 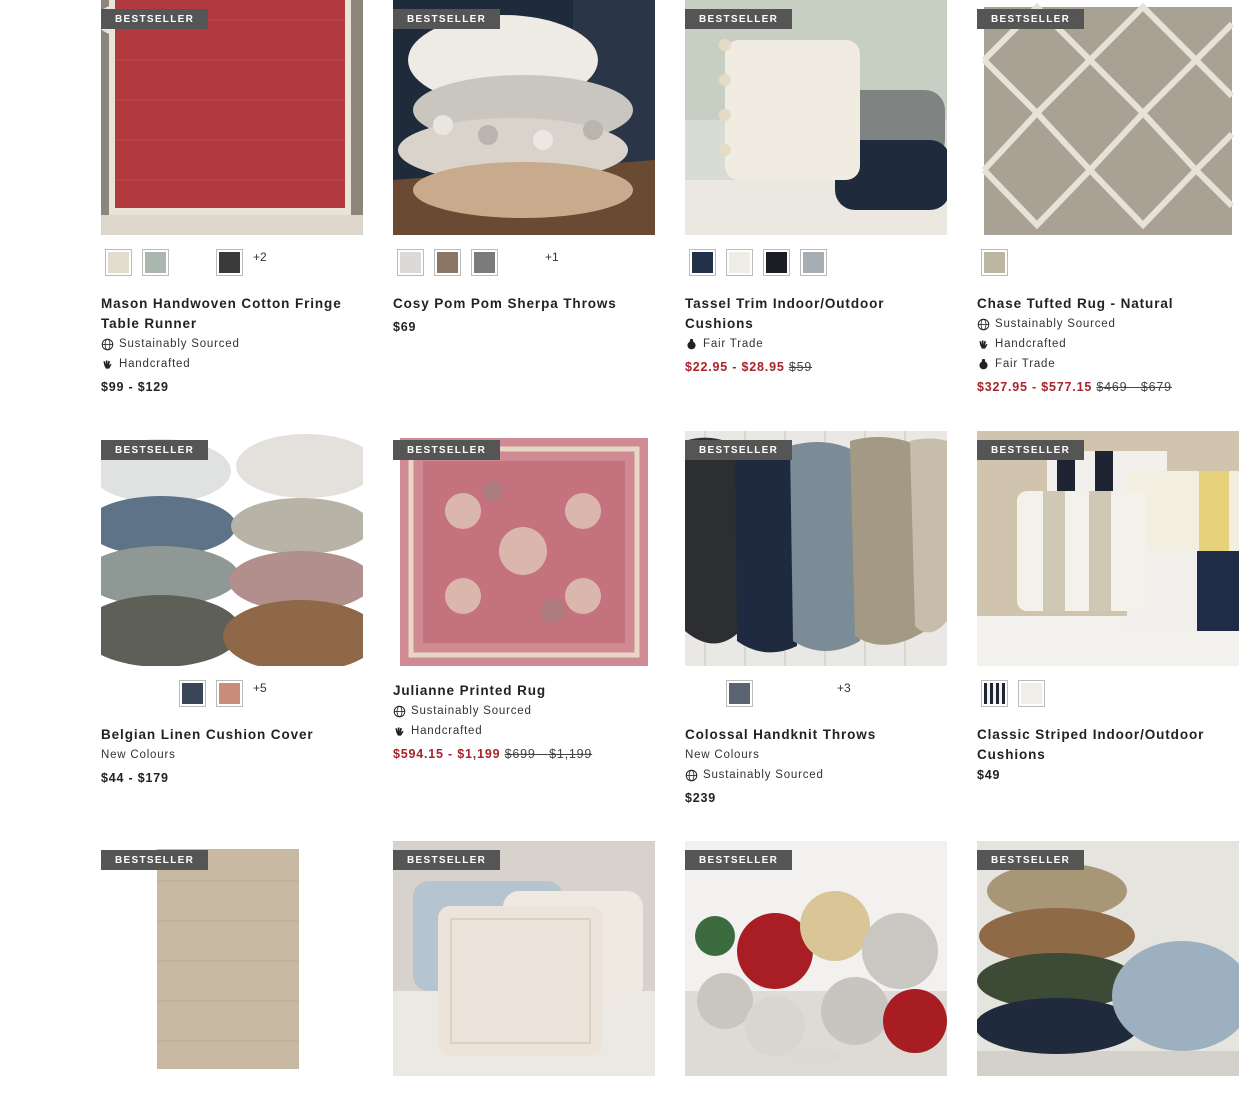 What do you see at coordinates (552, 257) in the screenshot?
I see `more-colors-count: +1` at bounding box center [552, 257].